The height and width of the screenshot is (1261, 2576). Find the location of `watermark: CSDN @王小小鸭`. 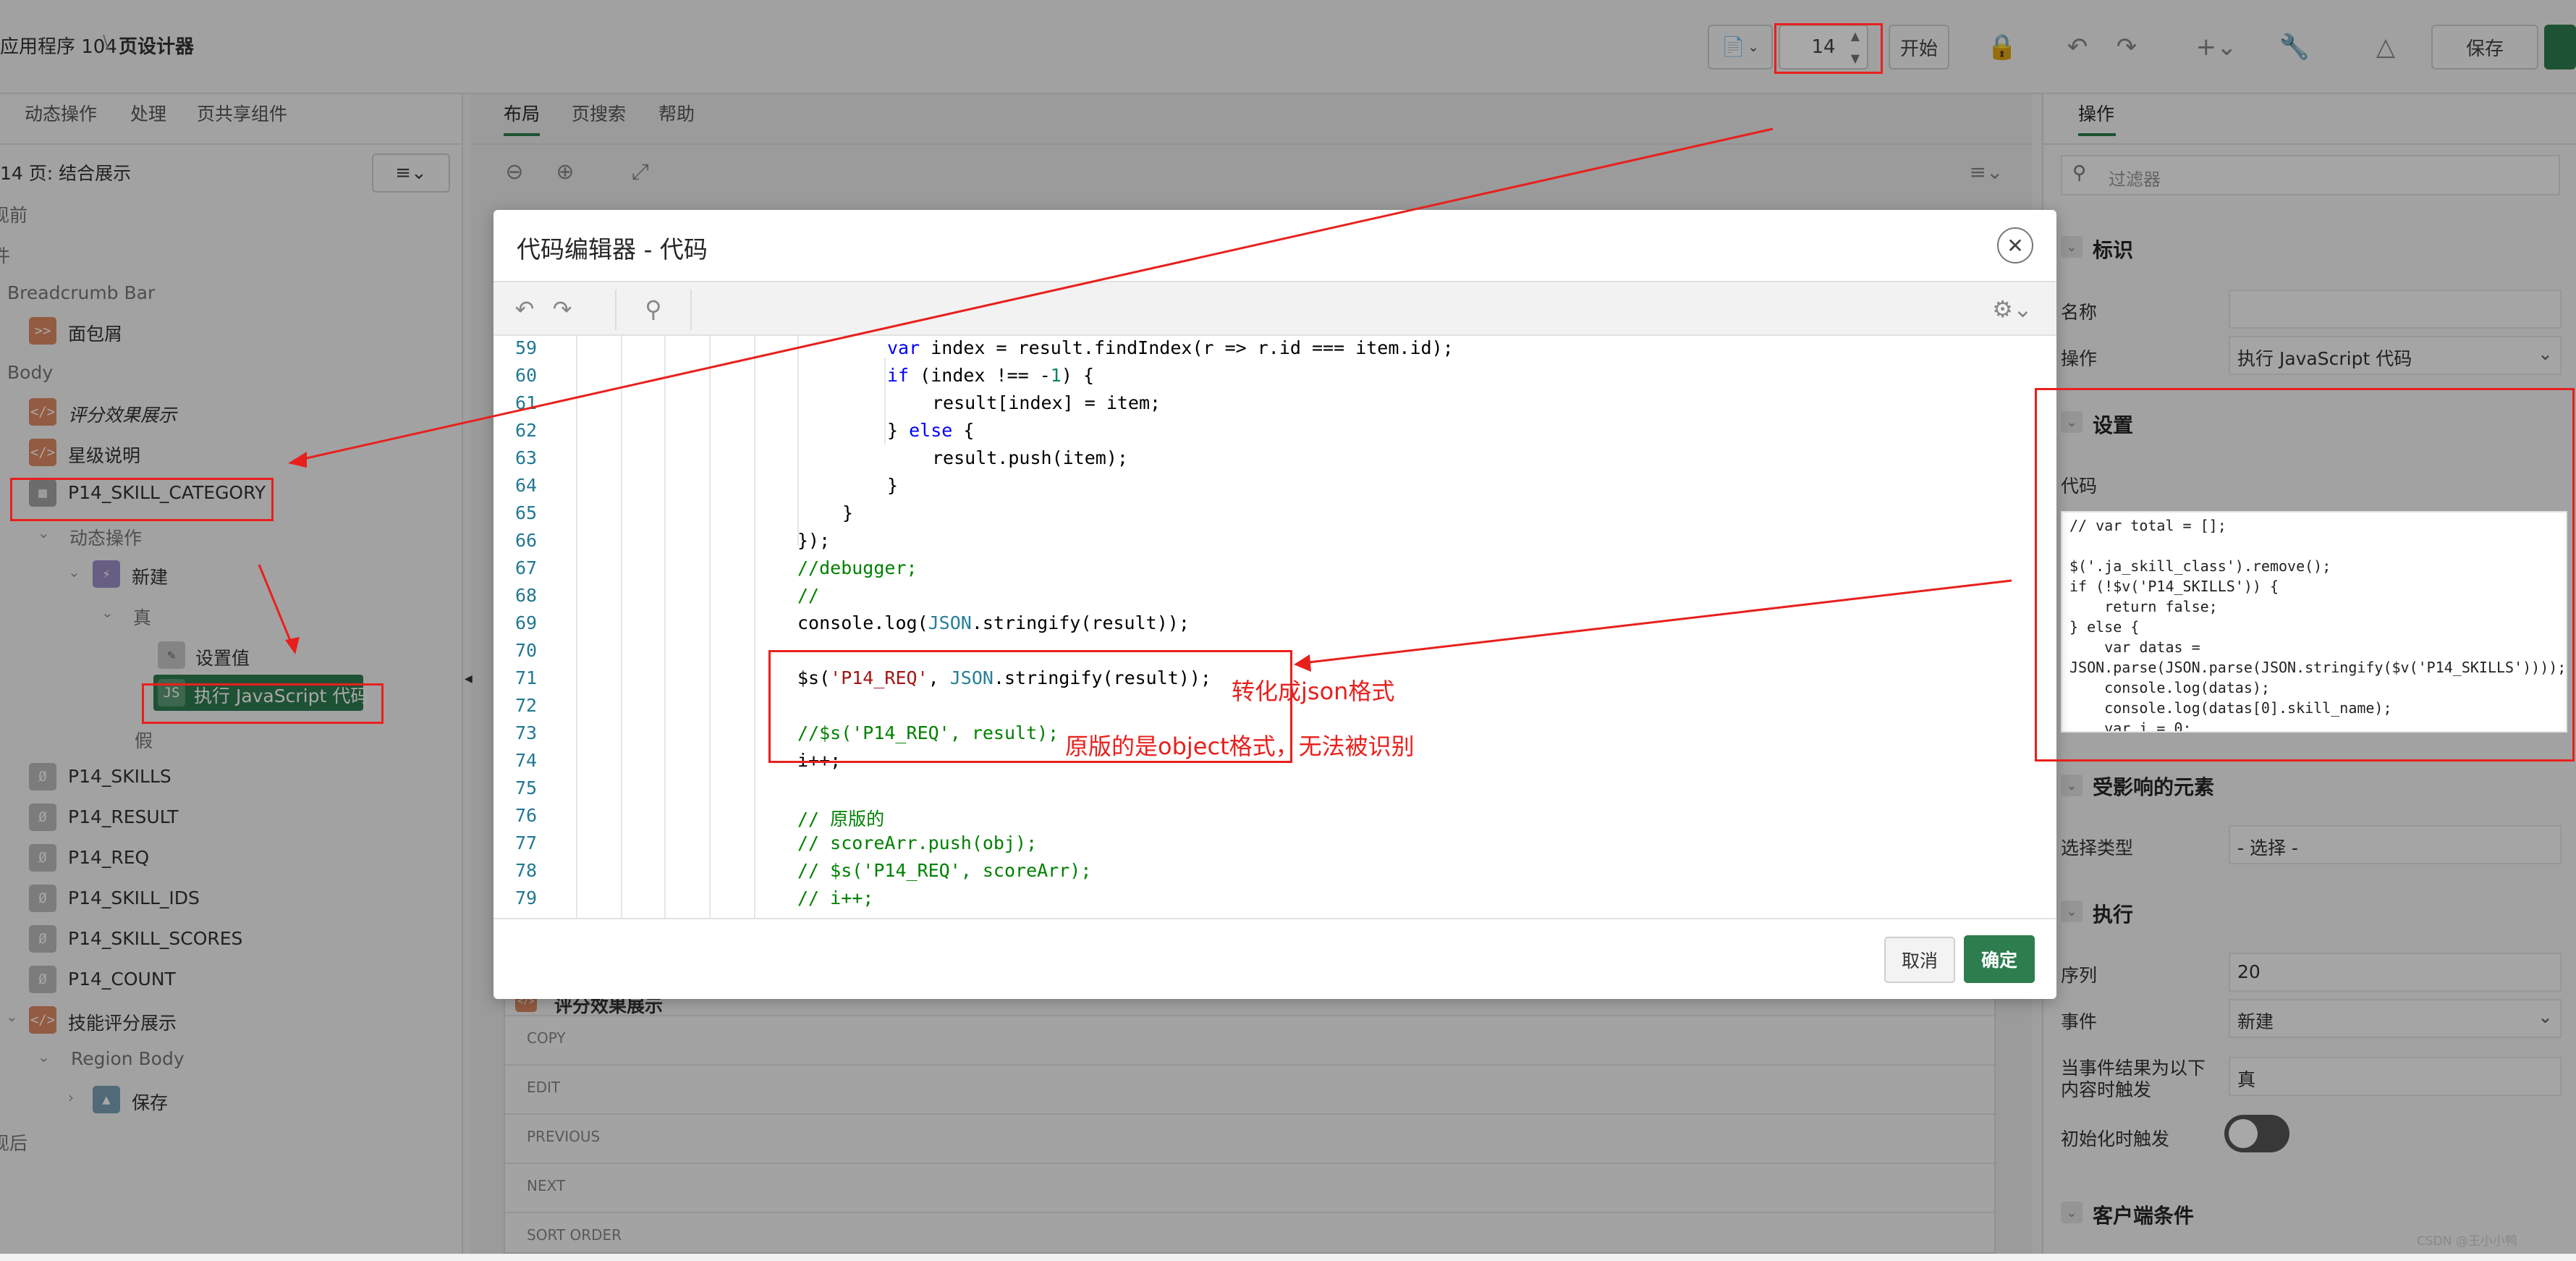

watermark: CSDN @王小小鸭 is located at coordinates (2467, 1241).